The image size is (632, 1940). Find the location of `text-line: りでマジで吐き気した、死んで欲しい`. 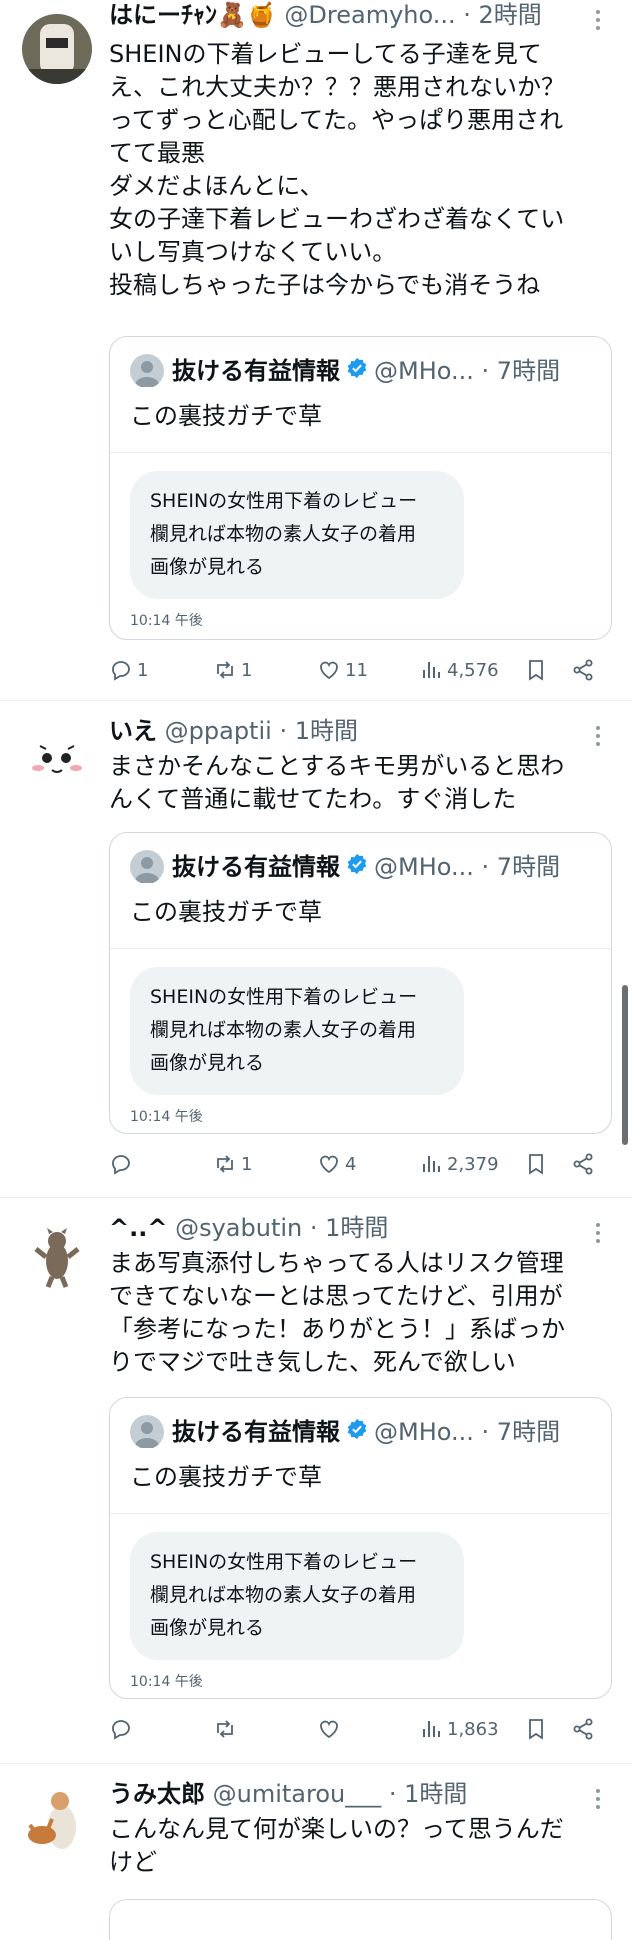

text-line: りでマジで吐き気した、死んで欲しい is located at coordinates (312, 1362).